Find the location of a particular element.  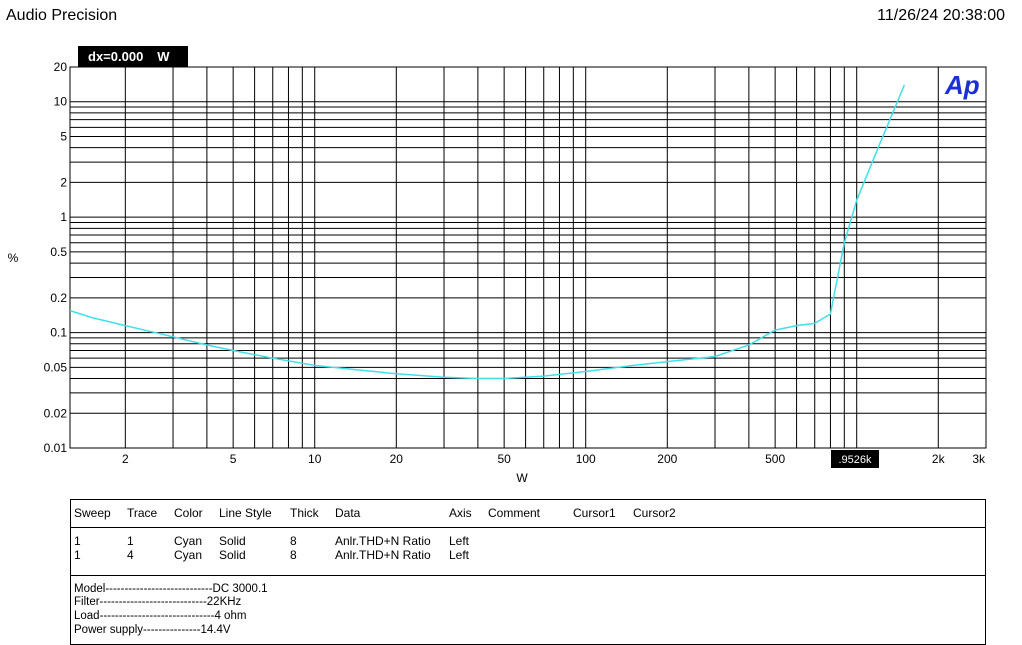

x-tick-label: 2 is located at coordinates (125, 459).